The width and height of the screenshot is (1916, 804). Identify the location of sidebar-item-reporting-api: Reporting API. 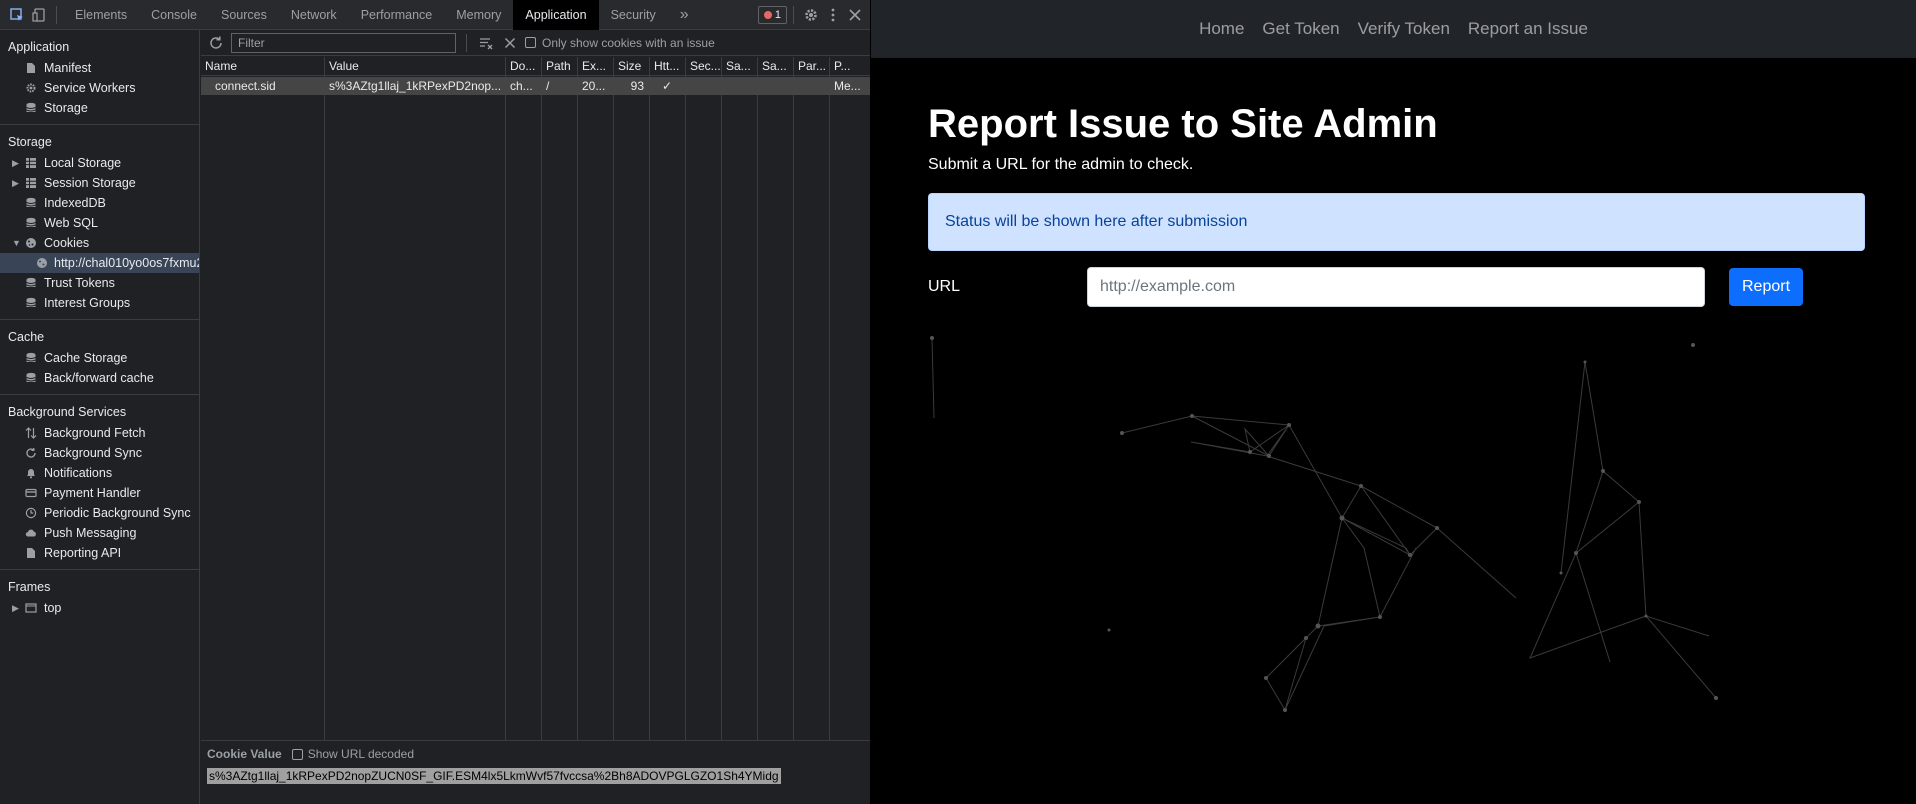
(99, 553).